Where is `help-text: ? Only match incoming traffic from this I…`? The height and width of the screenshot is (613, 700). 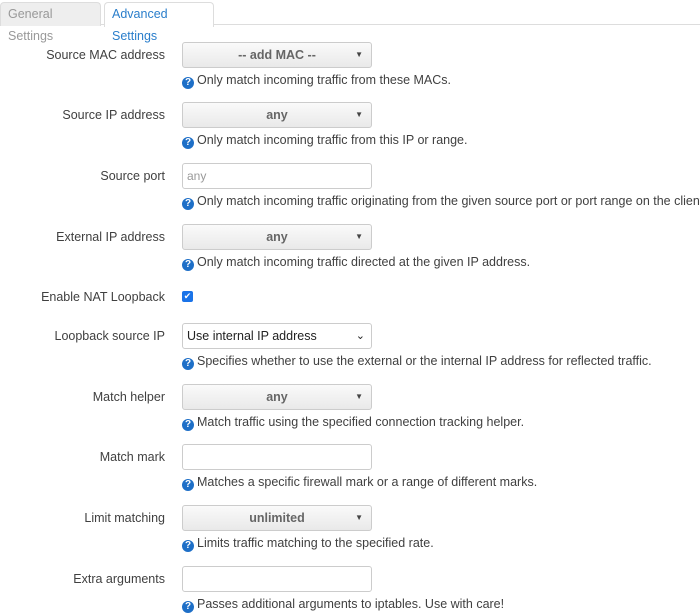
help-text: ? Only match incoming traffic from this I… is located at coordinates (324, 141).